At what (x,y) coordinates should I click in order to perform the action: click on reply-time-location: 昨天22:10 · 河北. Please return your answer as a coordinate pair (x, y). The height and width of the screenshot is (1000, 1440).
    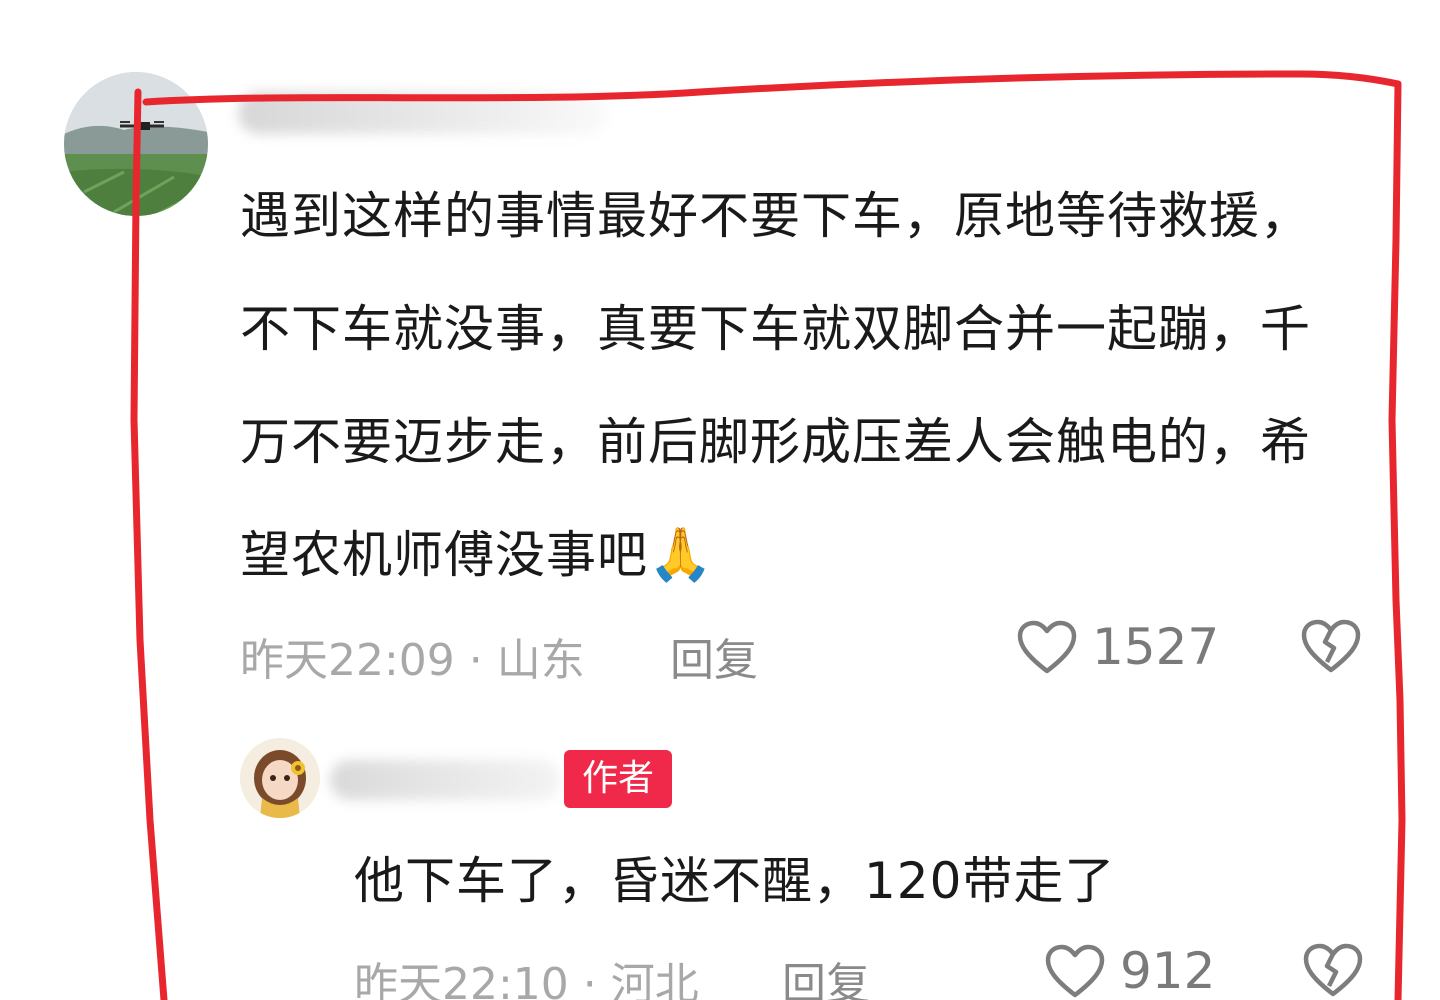
    Looking at the image, I should click on (526, 979).